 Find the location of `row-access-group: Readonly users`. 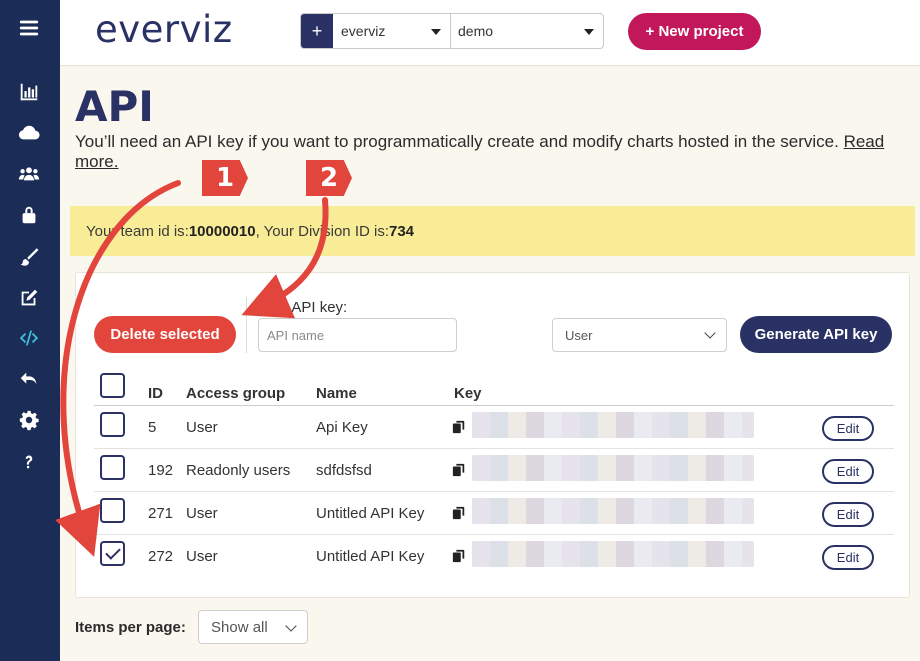

row-access-group: Readonly users is located at coordinates (238, 470).